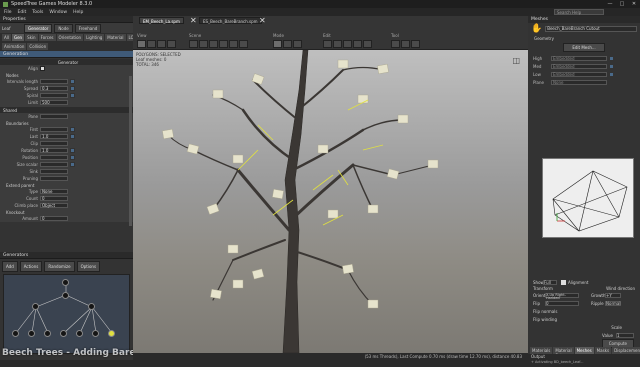 This screenshot has width=640, height=367. Describe the element at coordinates (545, 319) in the screenshot. I see `flip-winding-checkbox: Flip winding` at that location.